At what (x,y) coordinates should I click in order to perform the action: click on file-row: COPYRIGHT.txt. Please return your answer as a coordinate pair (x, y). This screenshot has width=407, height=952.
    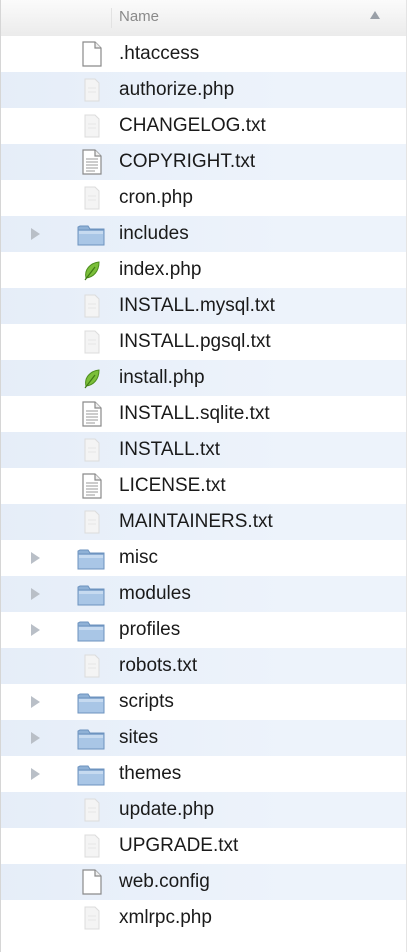
    Looking at the image, I should click on (203, 162).